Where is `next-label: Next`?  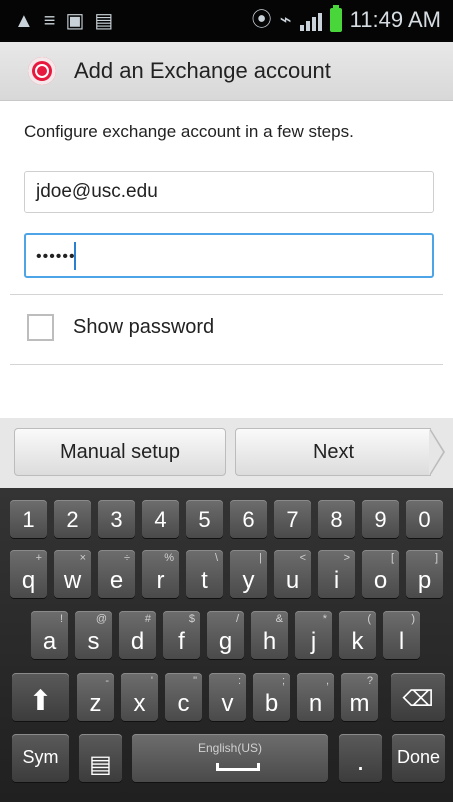
next-label: Next is located at coordinates (333, 451).